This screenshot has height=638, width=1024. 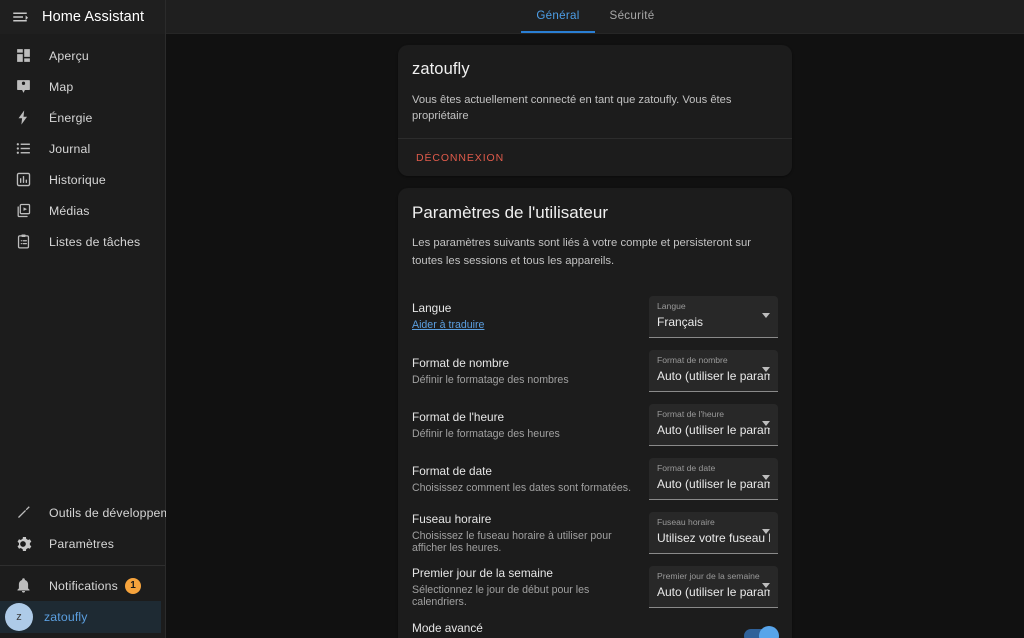 What do you see at coordinates (632, 16) in the screenshot?
I see `tab-securite: Sécurité` at bounding box center [632, 16].